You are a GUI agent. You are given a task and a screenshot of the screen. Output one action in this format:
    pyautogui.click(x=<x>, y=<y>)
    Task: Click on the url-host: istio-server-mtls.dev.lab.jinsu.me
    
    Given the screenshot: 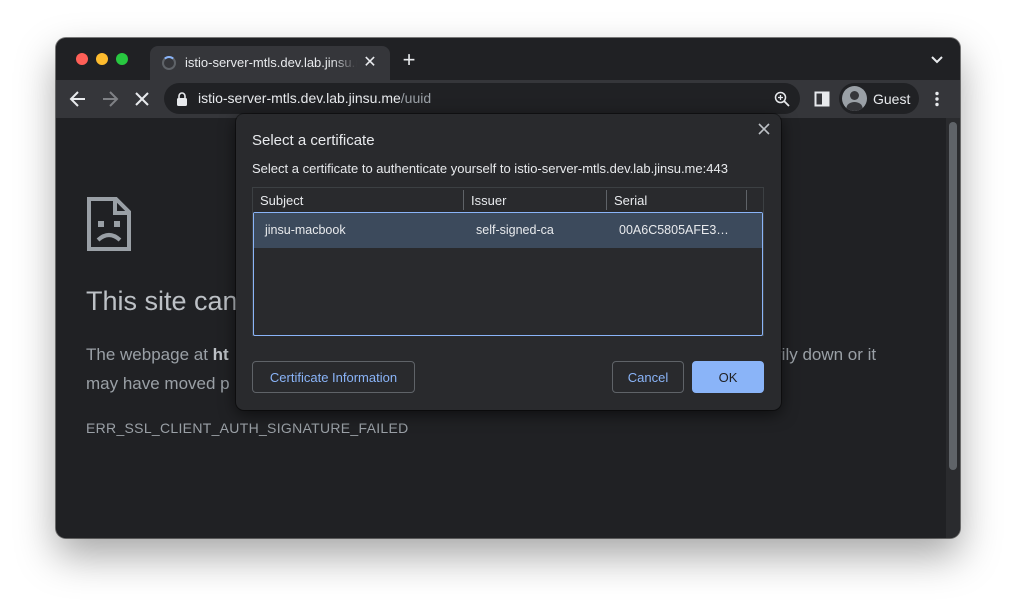 What is the action you would take?
    pyautogui.click(x=299, y=98)
    